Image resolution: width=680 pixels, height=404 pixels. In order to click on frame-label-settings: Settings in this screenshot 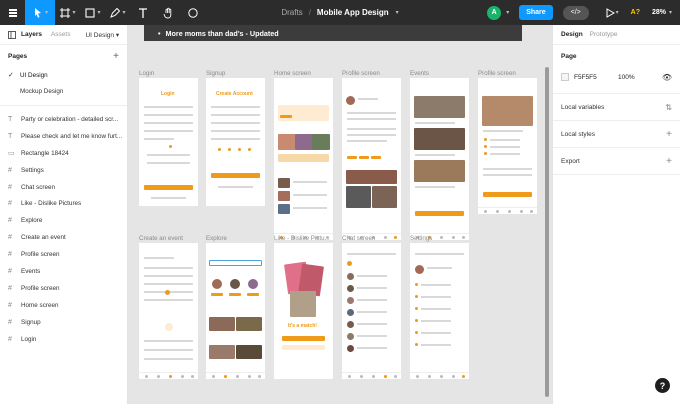, I will do `click(421, 238)`.